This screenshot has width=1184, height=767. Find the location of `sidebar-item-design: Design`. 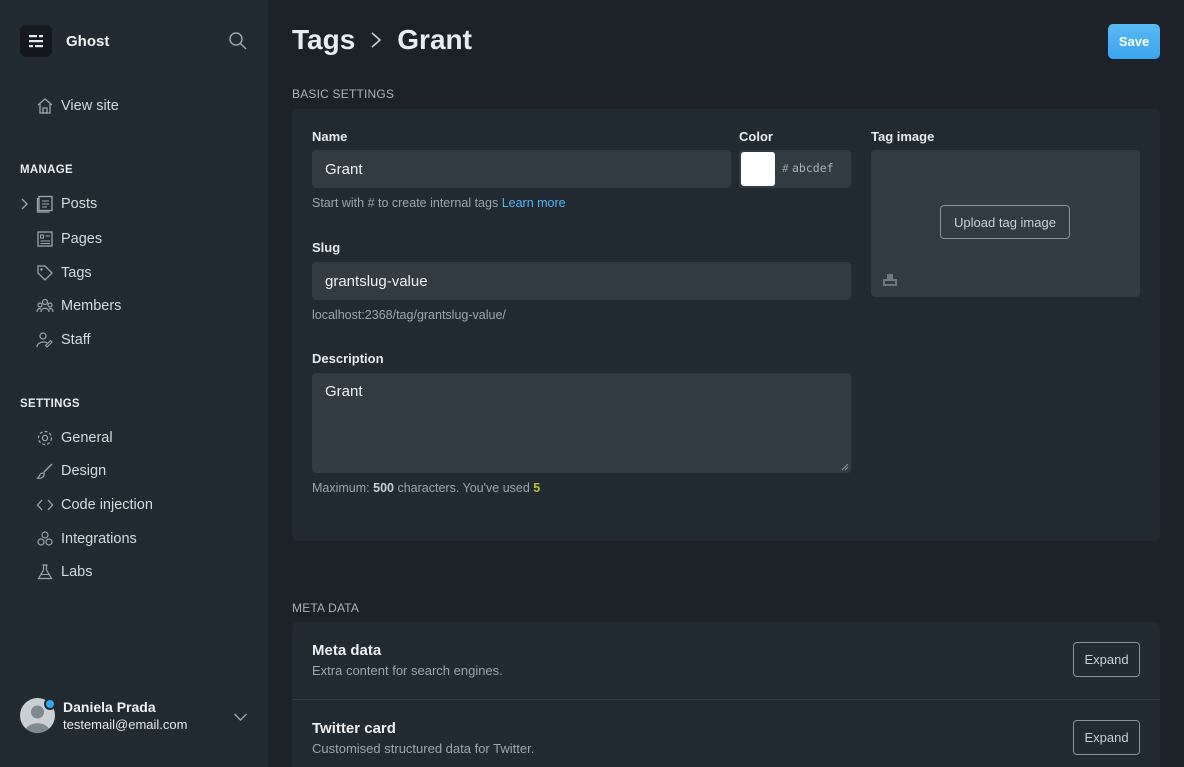

sidebar-item-design: Design is located at coordinates (71, 471).